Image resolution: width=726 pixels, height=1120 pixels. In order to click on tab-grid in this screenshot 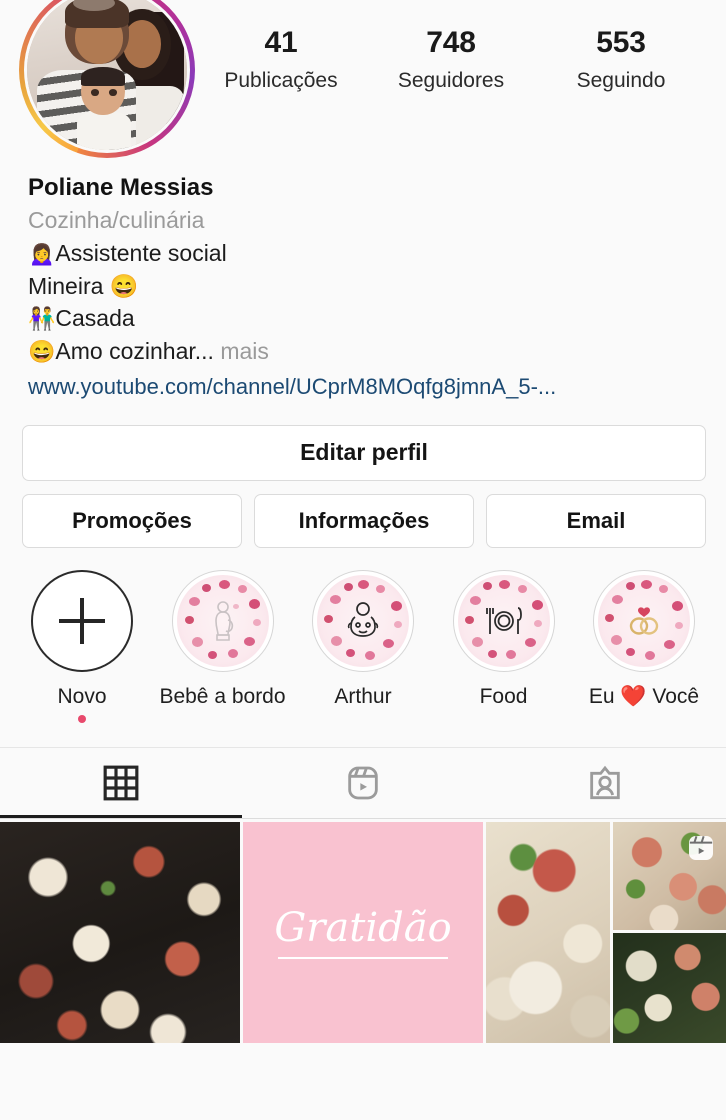, I will do `click(121, 783)`.